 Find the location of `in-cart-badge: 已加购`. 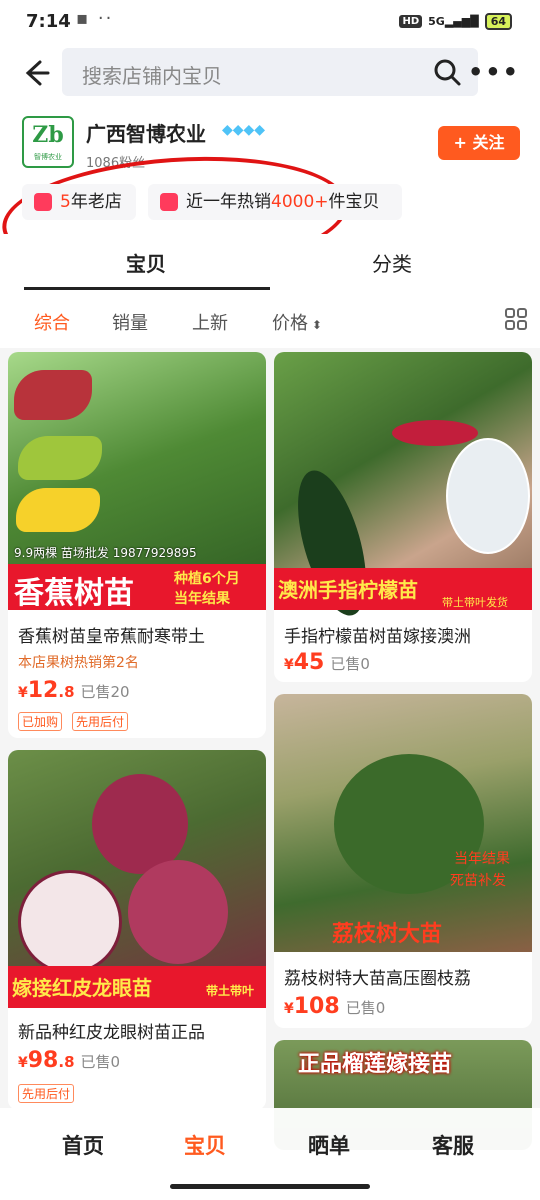

in-cart-badge: 已加购 is located at coordinates (40, 721).